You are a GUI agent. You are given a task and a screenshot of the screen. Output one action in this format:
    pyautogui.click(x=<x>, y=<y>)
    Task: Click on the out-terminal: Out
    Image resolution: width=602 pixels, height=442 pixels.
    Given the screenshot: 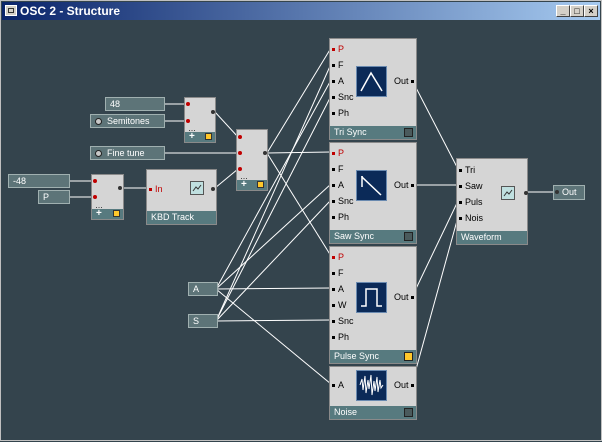 What is the action you would take?
    pyautogui.click(x=569, y=192)
    